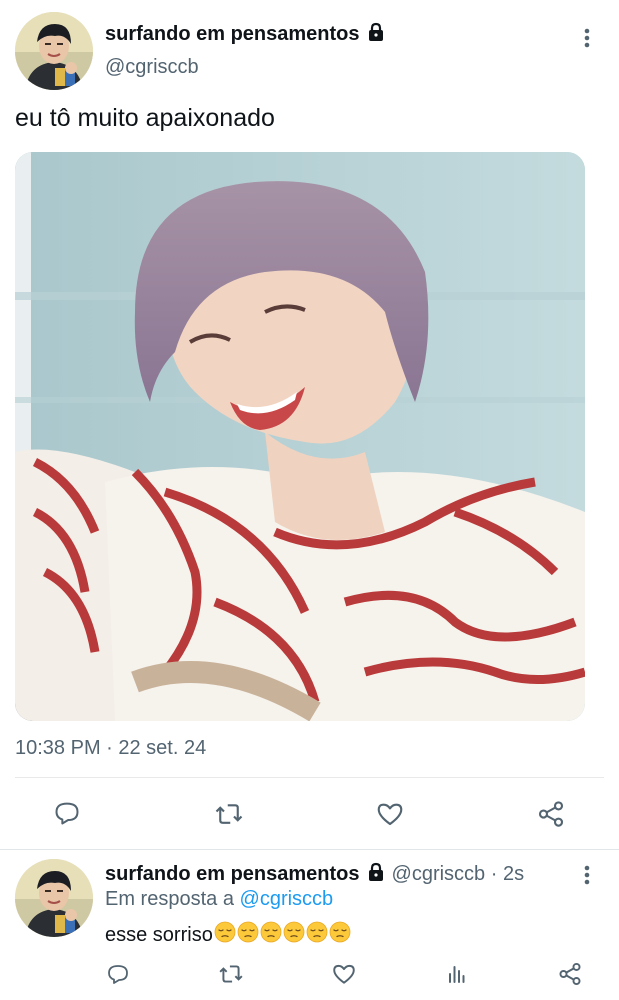 The width and height of the screenshot is (619, 1000). I want to click on display-name: surfando em pensamentos, so click(245, 34).